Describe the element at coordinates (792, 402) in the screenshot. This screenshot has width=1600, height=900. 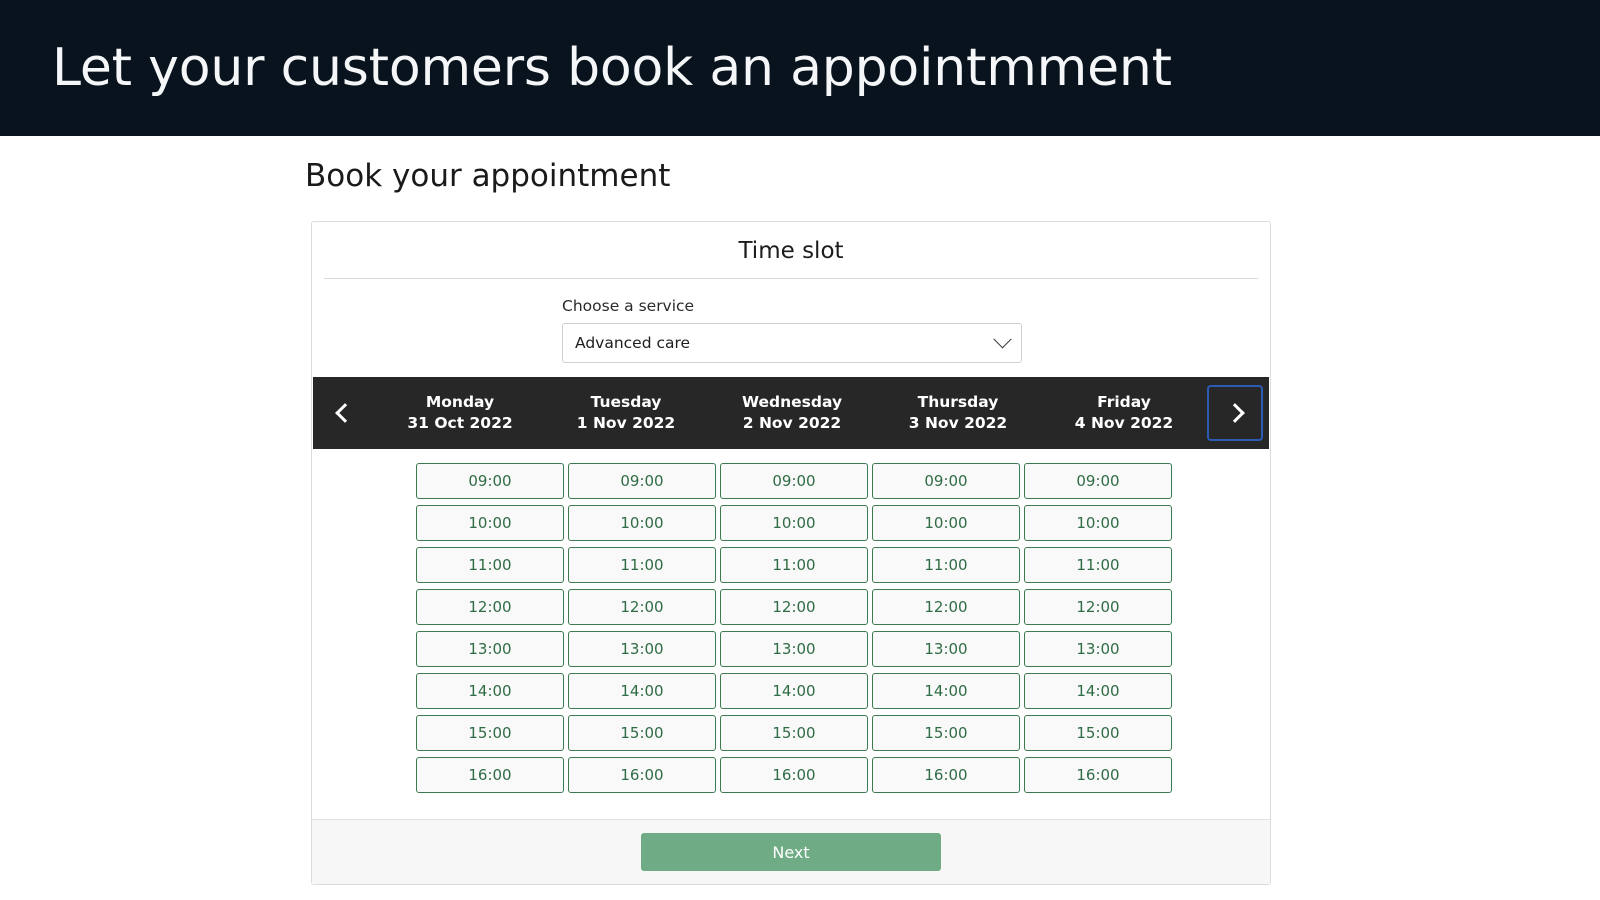
I see `day-name: Wednesday` at that location.